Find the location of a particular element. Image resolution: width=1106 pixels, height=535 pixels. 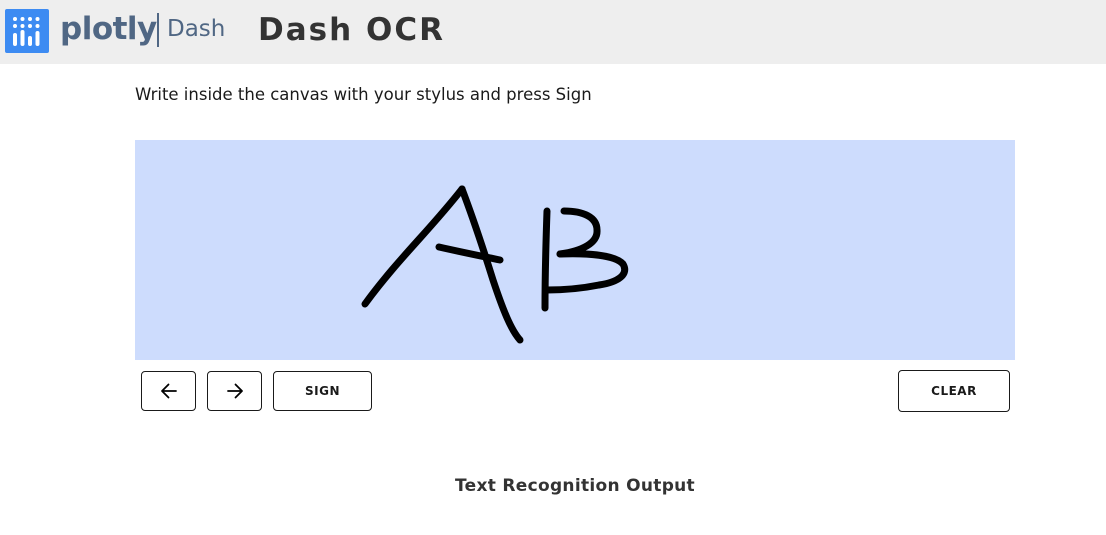

handwriting-strokes is located at coordinates (495, 264).